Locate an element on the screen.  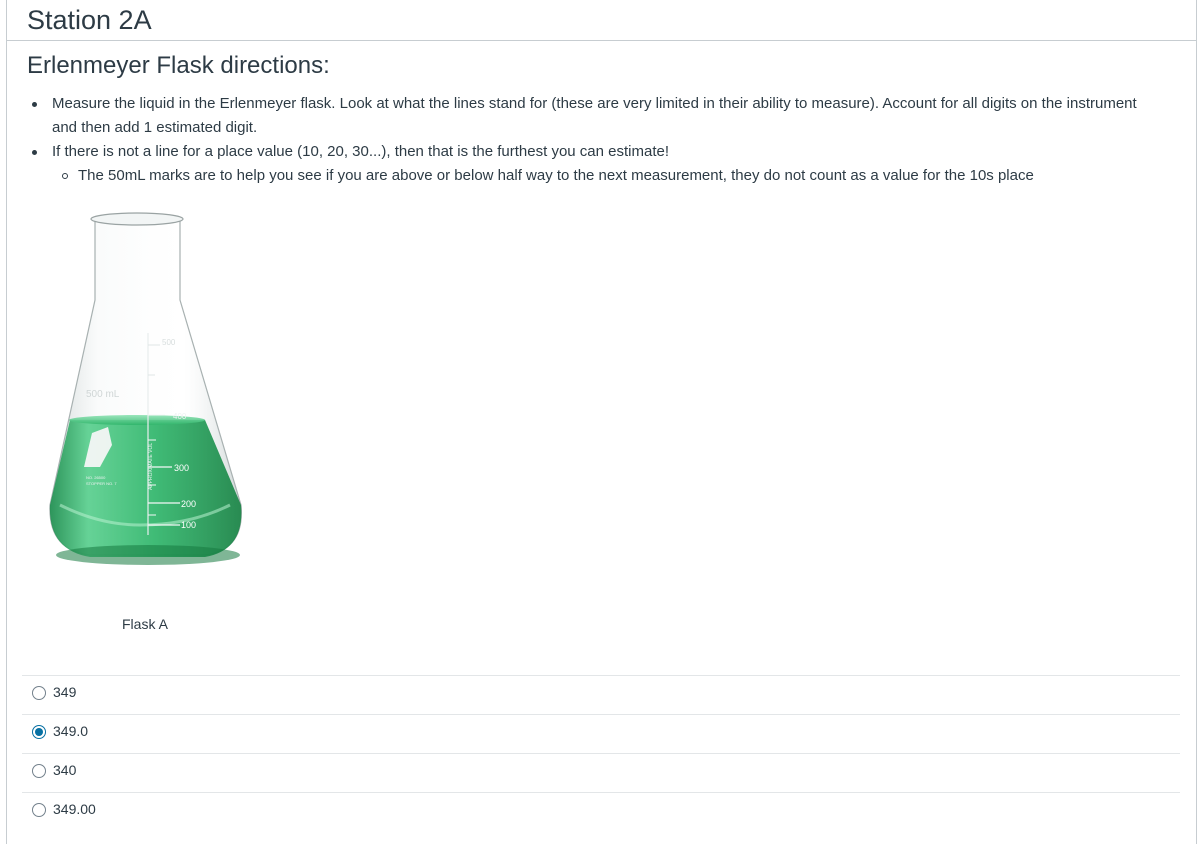
answer-label-2: 349.0 is located at coordinates (71, 731).